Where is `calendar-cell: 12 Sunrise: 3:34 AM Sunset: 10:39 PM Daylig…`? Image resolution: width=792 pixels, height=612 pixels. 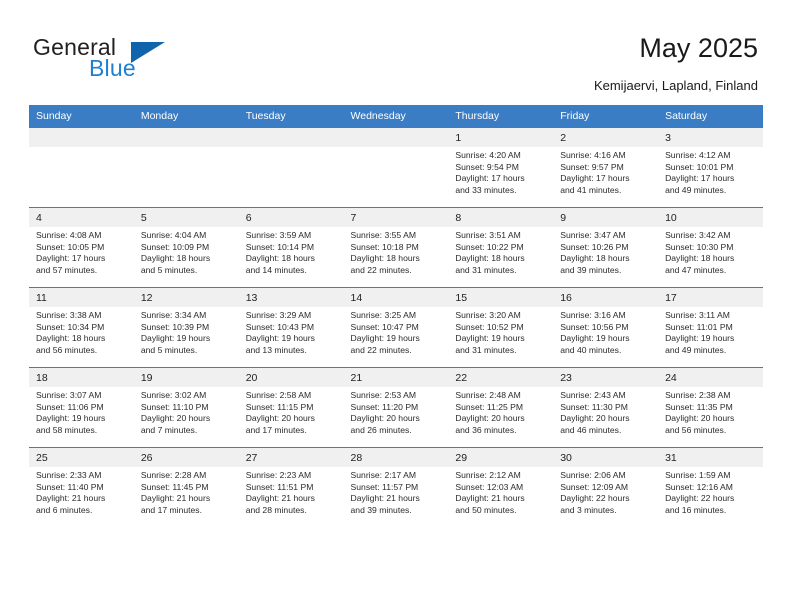 calendar-cell: 12 Sunrise: 3:34 AM Sunset: 10:39 PM Daylig… is located at coordinates (186, 327).